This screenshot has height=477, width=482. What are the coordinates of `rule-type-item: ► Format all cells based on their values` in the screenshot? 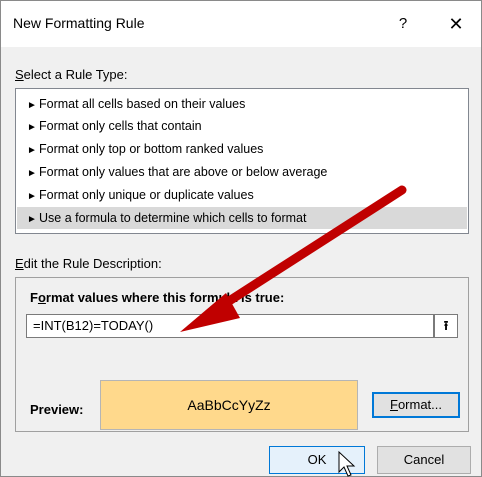 It's located at (242, 104).